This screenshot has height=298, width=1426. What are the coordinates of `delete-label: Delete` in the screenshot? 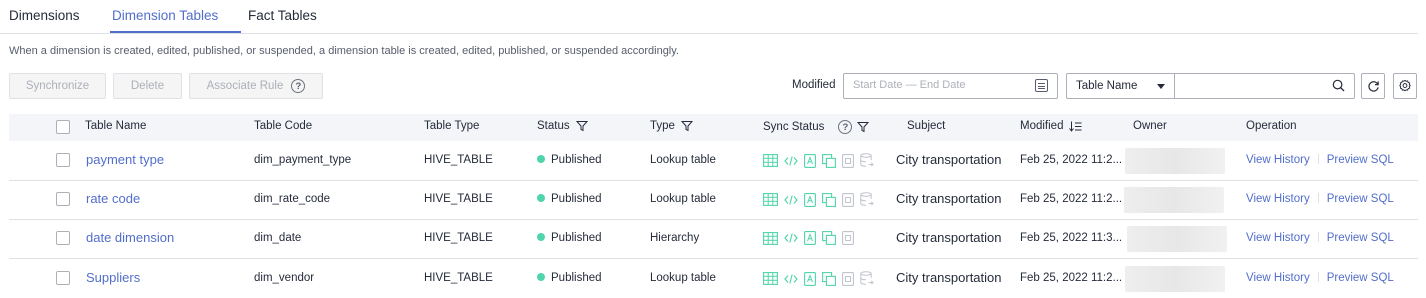 It's located at (147, 86).